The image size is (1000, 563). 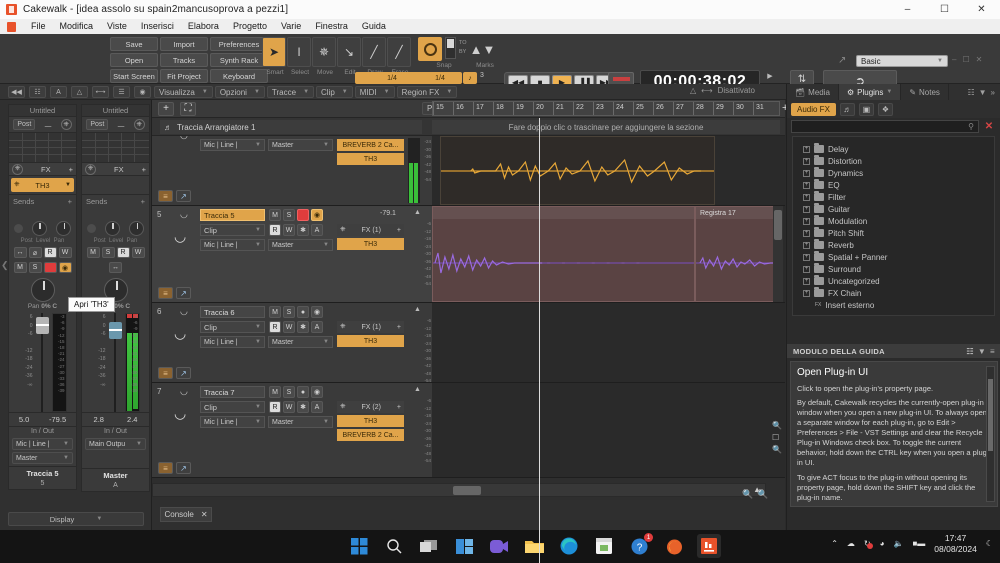 What do you see at coordinates (534, 546) in the screenshot?
I see `file-explorer-icon` at bounding box center [534, 546].